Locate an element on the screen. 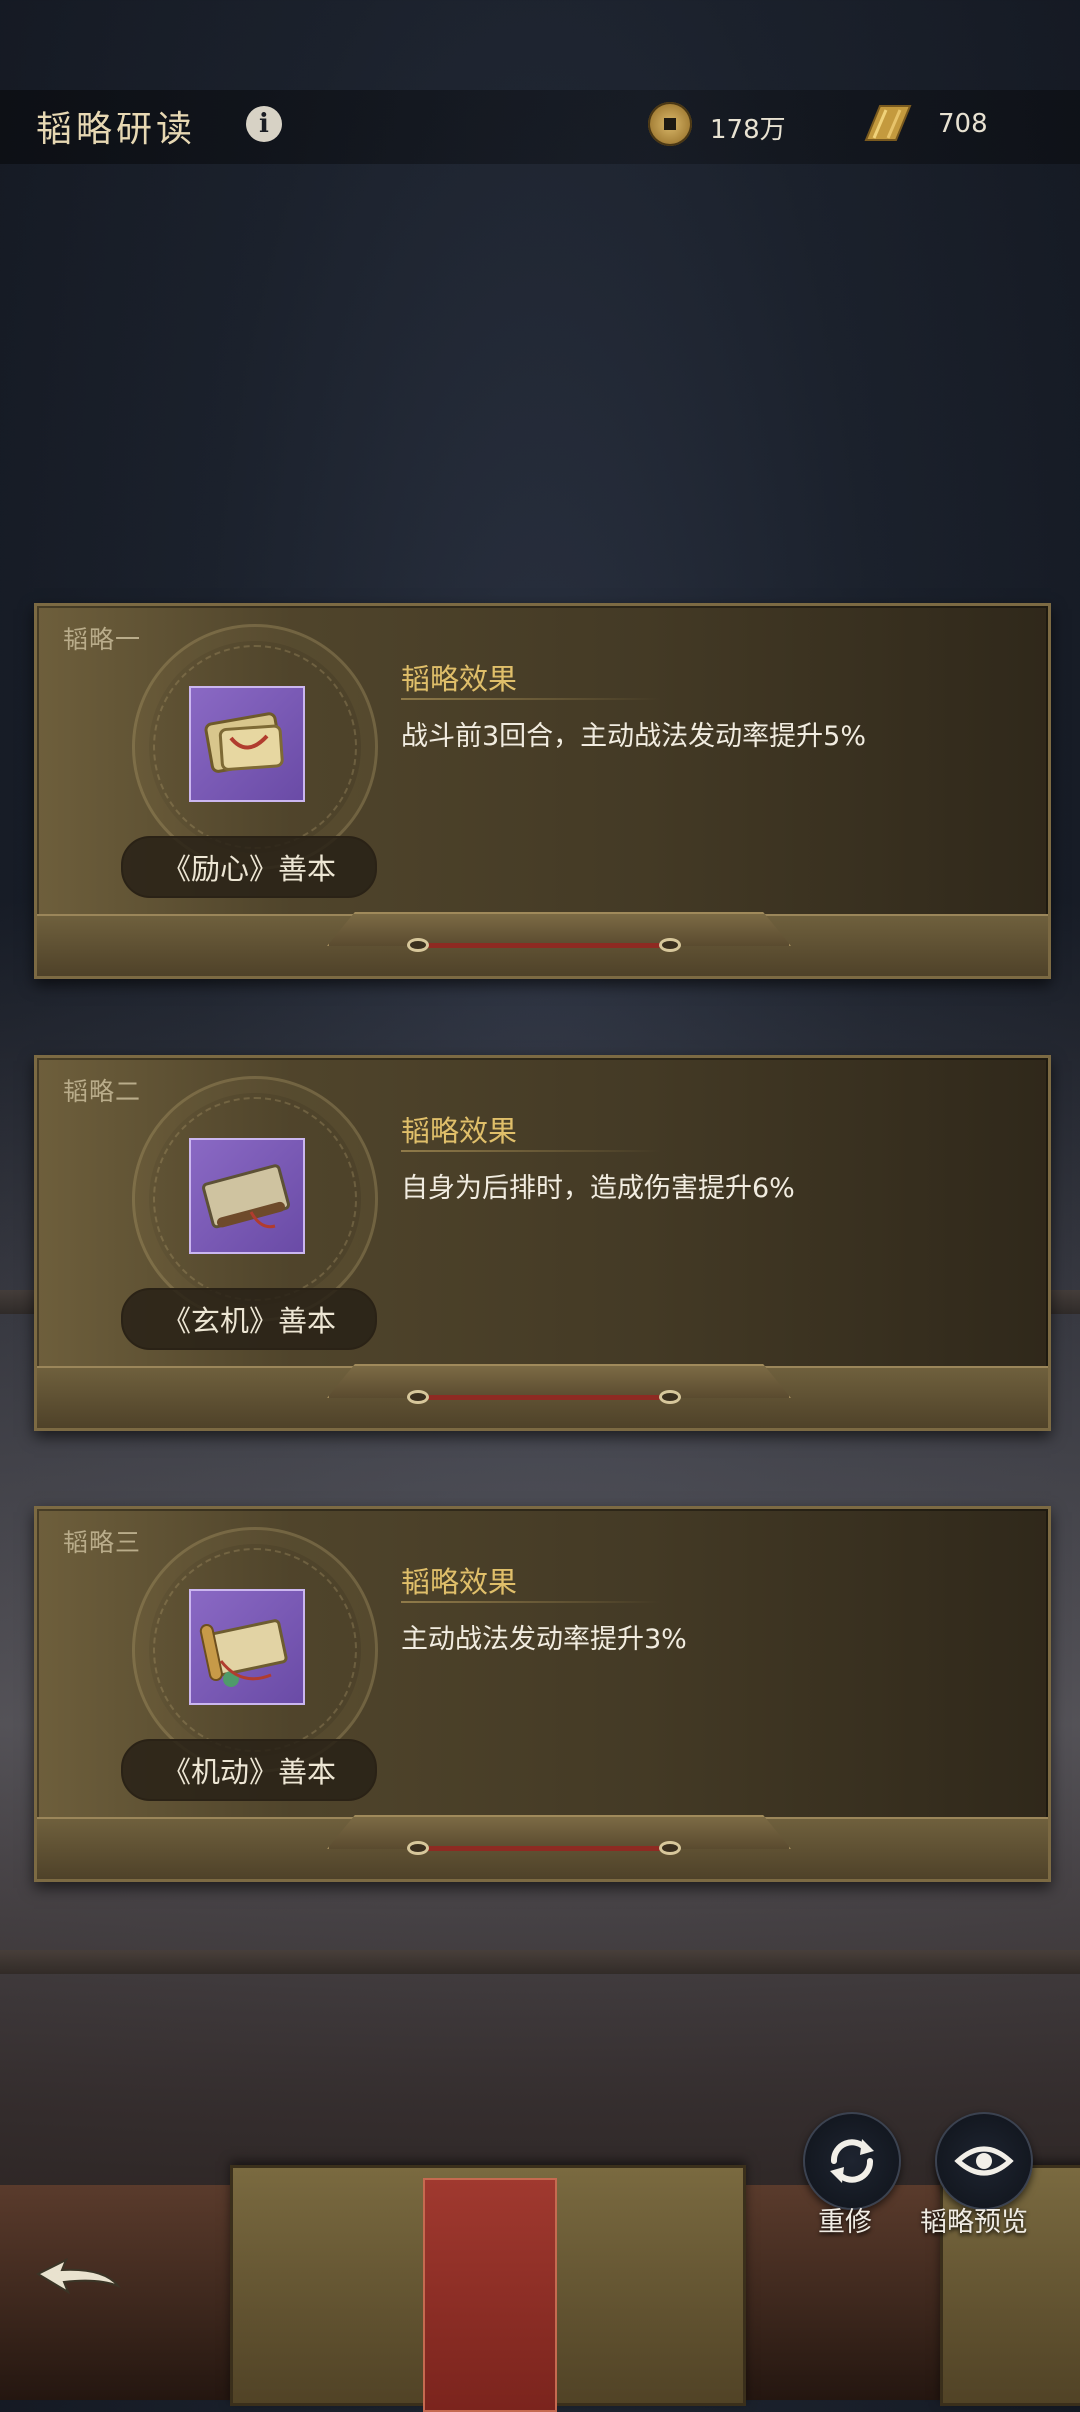 The height and width of the screenshot is (2412, 1080). back-arrow-icon is located at coordinates (78, 2280).